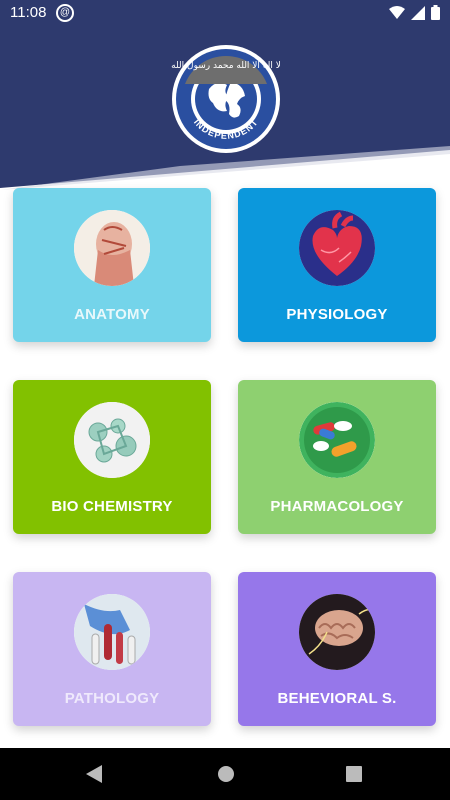 The image size is (450, 800). I want to click on lab-tubes-icon, so click(112, 632).